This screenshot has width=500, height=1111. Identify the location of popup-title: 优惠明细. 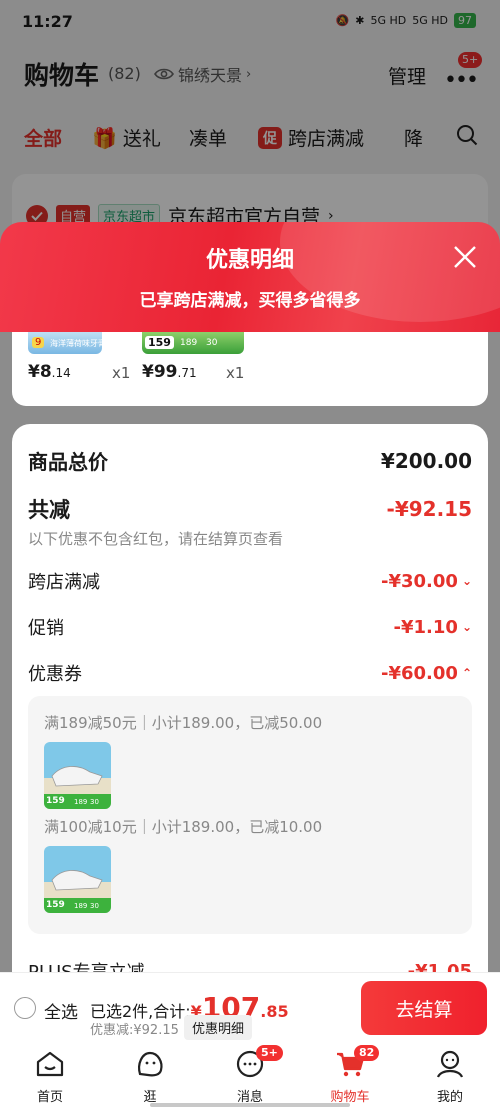
(249, 260).